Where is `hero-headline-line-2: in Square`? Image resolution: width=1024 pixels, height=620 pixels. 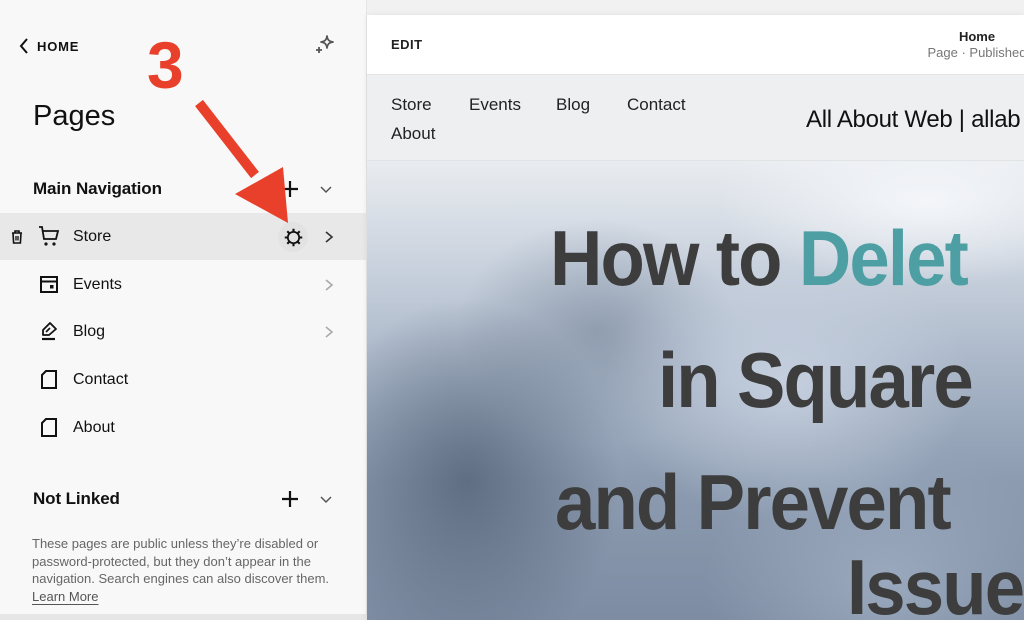 hero-headline-line-2: in Square is located at coordinates (816, 380).